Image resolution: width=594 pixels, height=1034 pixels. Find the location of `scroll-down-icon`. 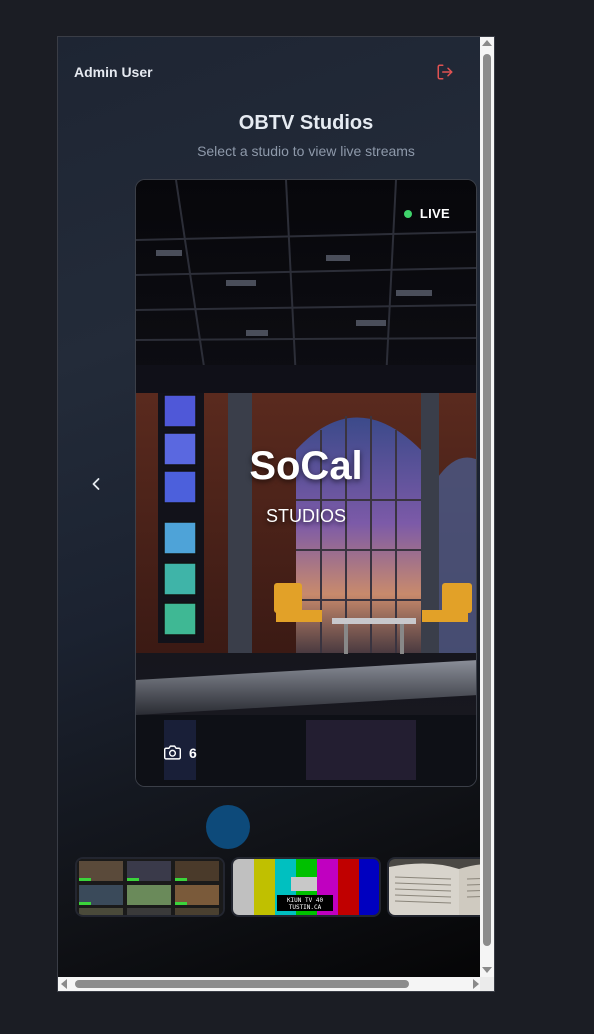

scroll-down-icon is located at coordinates (487, 970).